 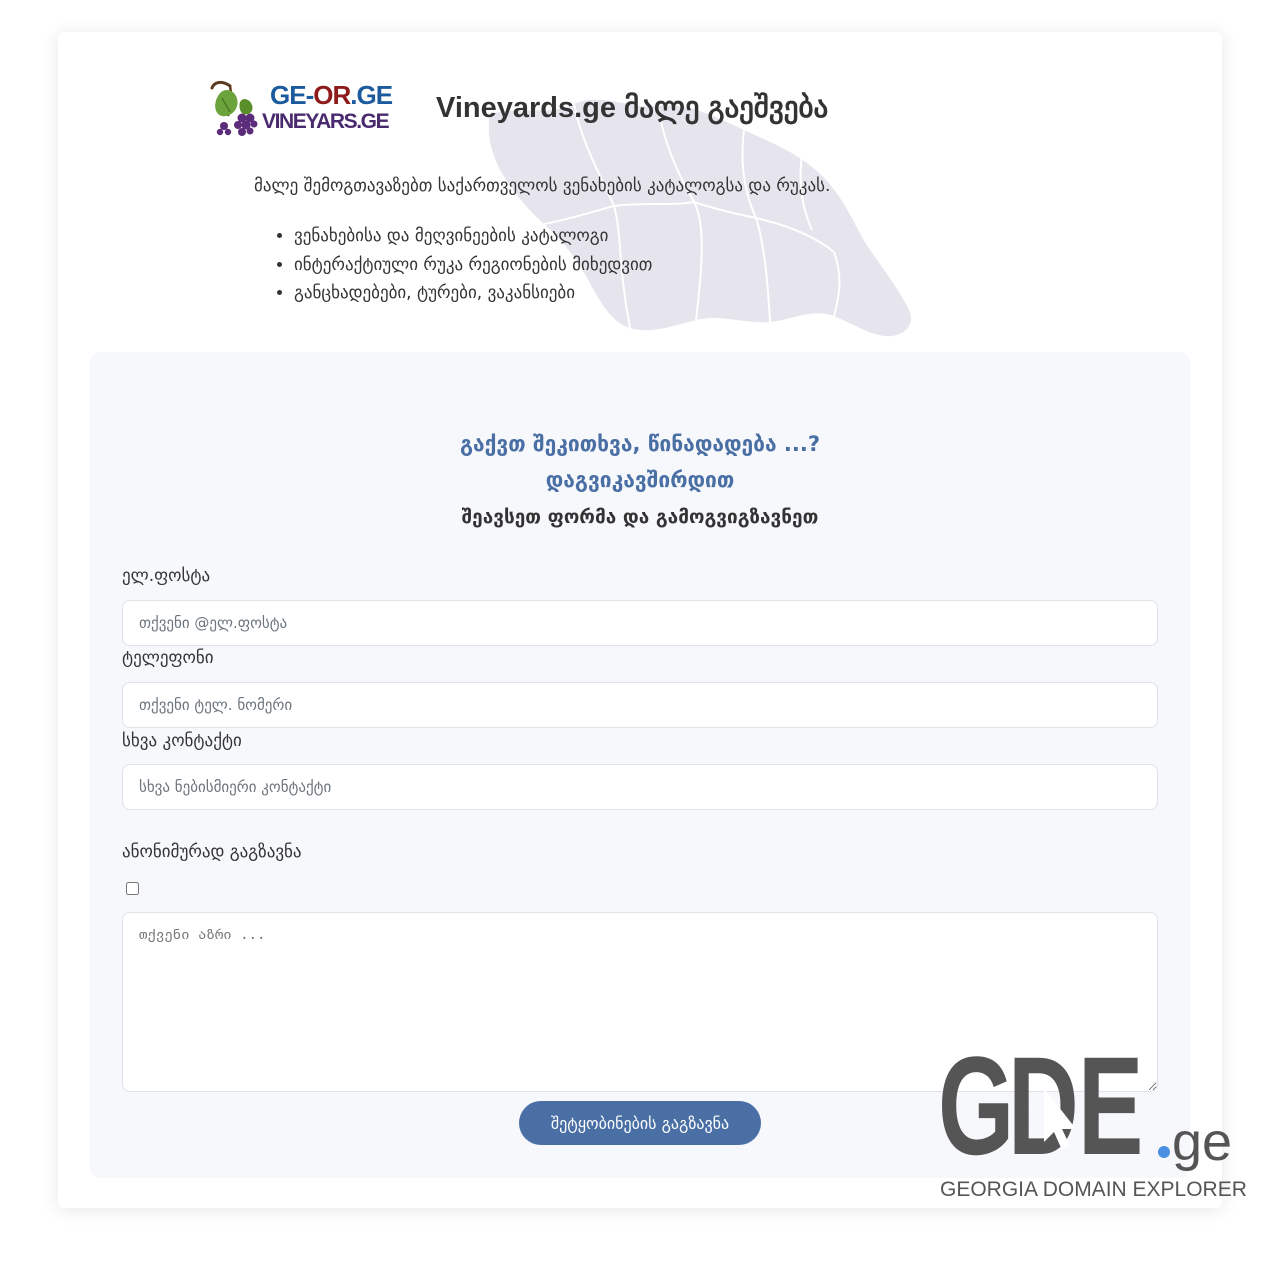 What do you see at coordinates (168, 658) in the screenshot?
I see `phone-label: ტელეფონი` at bounding box center [168, 658].